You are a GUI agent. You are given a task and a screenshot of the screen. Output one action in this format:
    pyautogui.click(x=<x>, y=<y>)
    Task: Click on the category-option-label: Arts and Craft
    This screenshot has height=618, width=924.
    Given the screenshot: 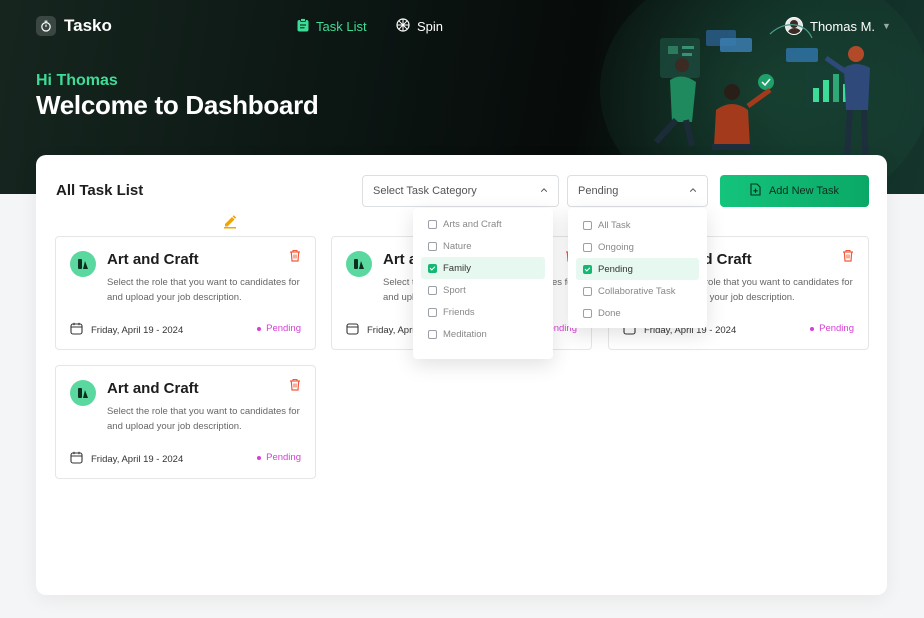 What is the action you would take?
    pyautogui.click(x=472, y=224)
    